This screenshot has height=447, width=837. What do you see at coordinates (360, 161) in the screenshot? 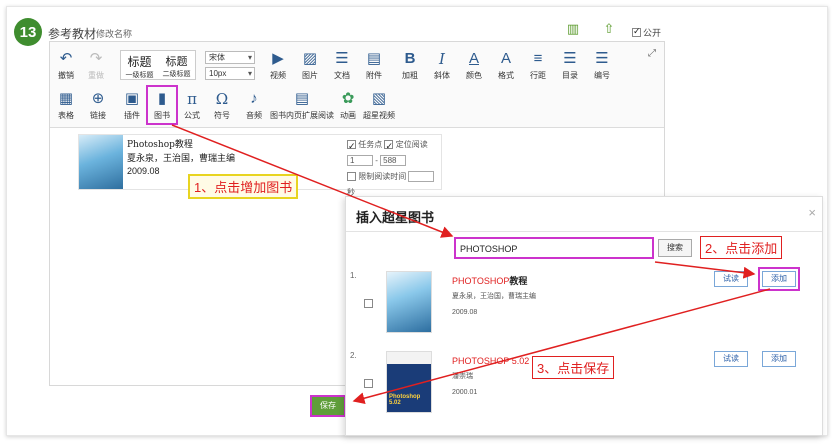
I see `page-from-input: 1` at bounding box center [360, 161].